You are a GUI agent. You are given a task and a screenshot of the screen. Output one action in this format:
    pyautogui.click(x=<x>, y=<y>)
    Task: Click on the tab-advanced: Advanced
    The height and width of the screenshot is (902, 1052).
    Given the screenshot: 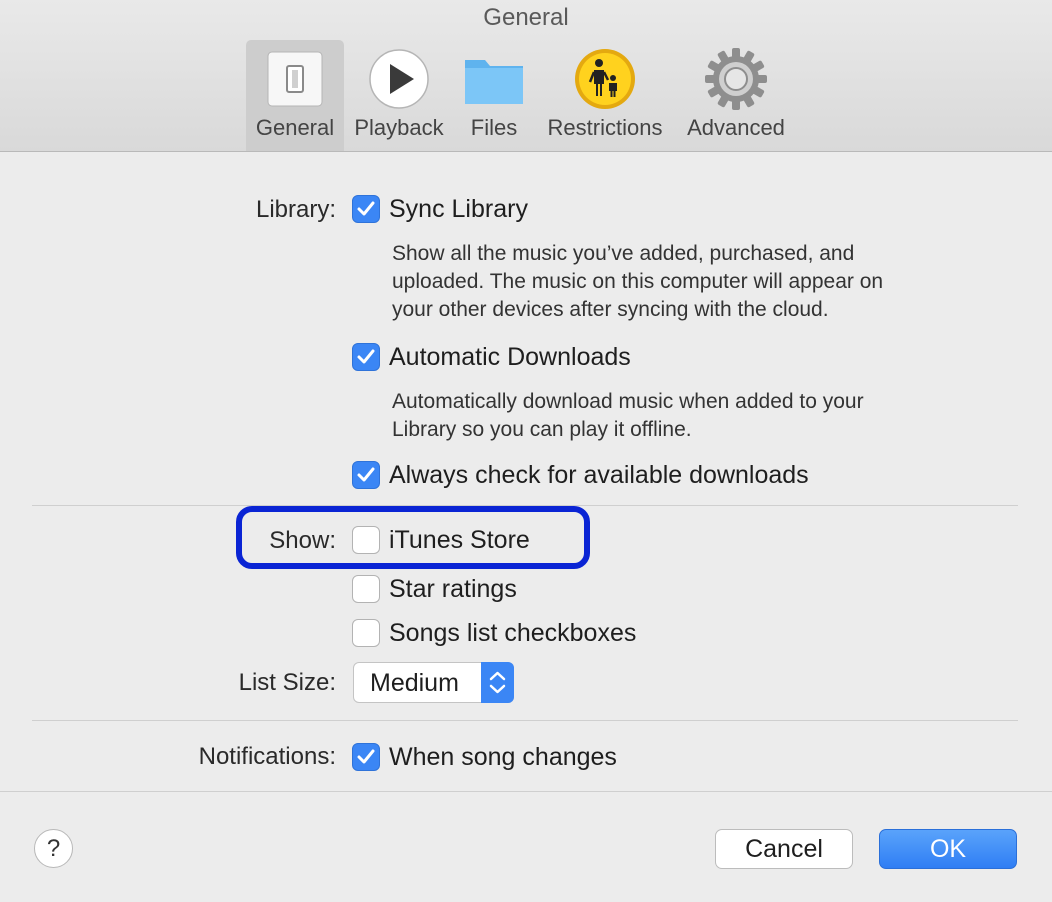 What is the action you would take?
    pyautogui.click(x=736, y=95)
    